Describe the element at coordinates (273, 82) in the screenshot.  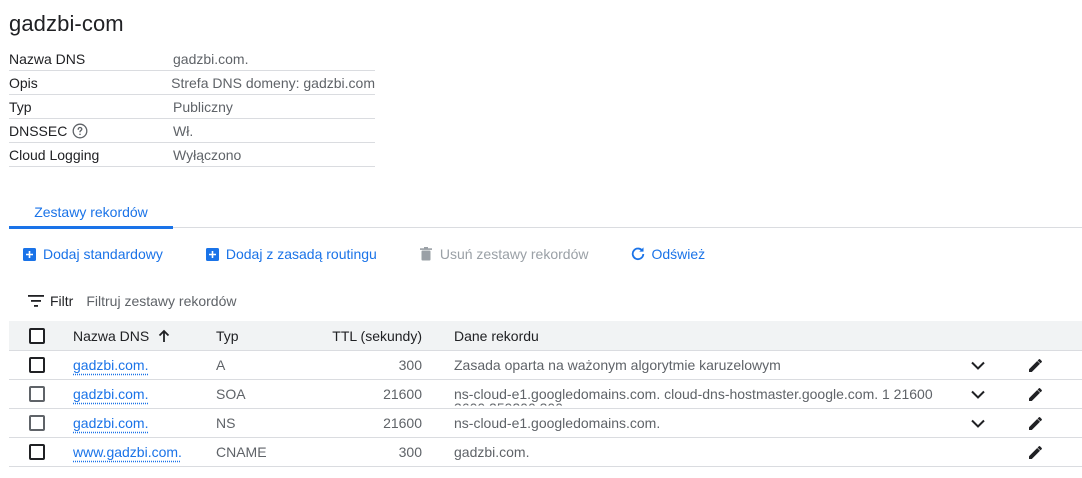
I see `details-value: Strefa DNS domeny: gadzbi.com` at that location.